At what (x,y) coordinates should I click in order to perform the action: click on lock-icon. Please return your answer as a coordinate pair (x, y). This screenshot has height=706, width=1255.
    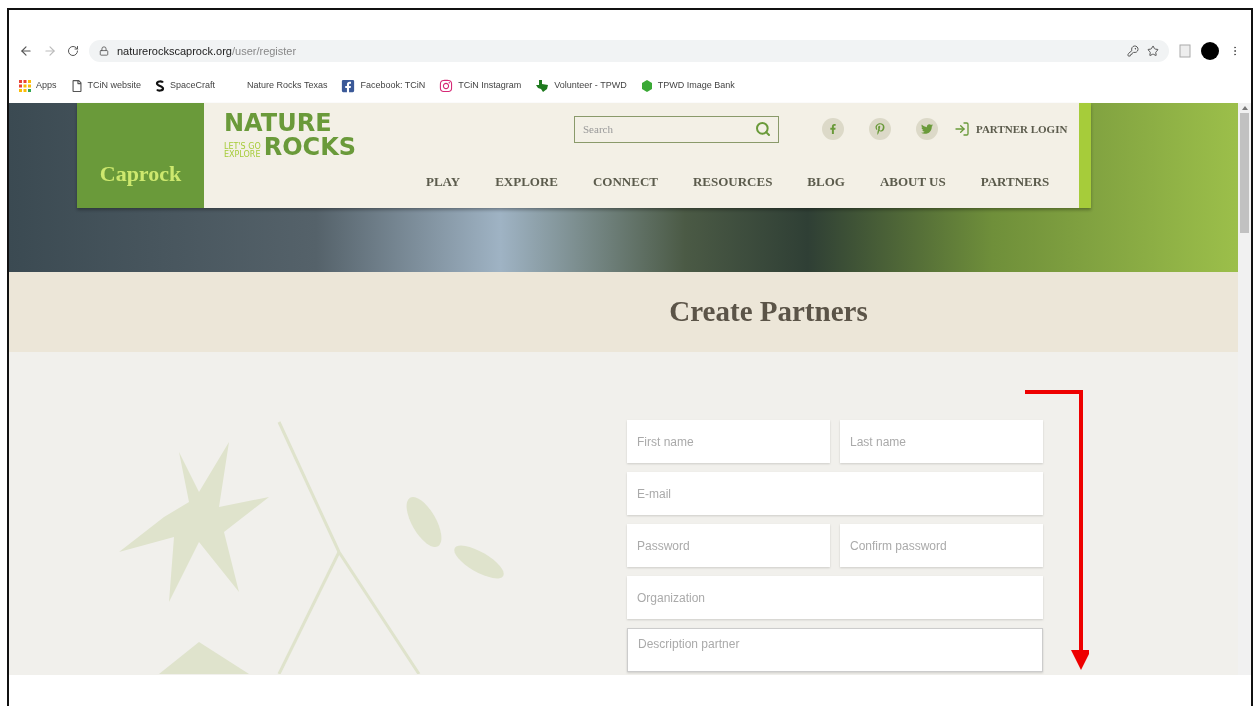
    Looking at the image, I should click on (104, 51).